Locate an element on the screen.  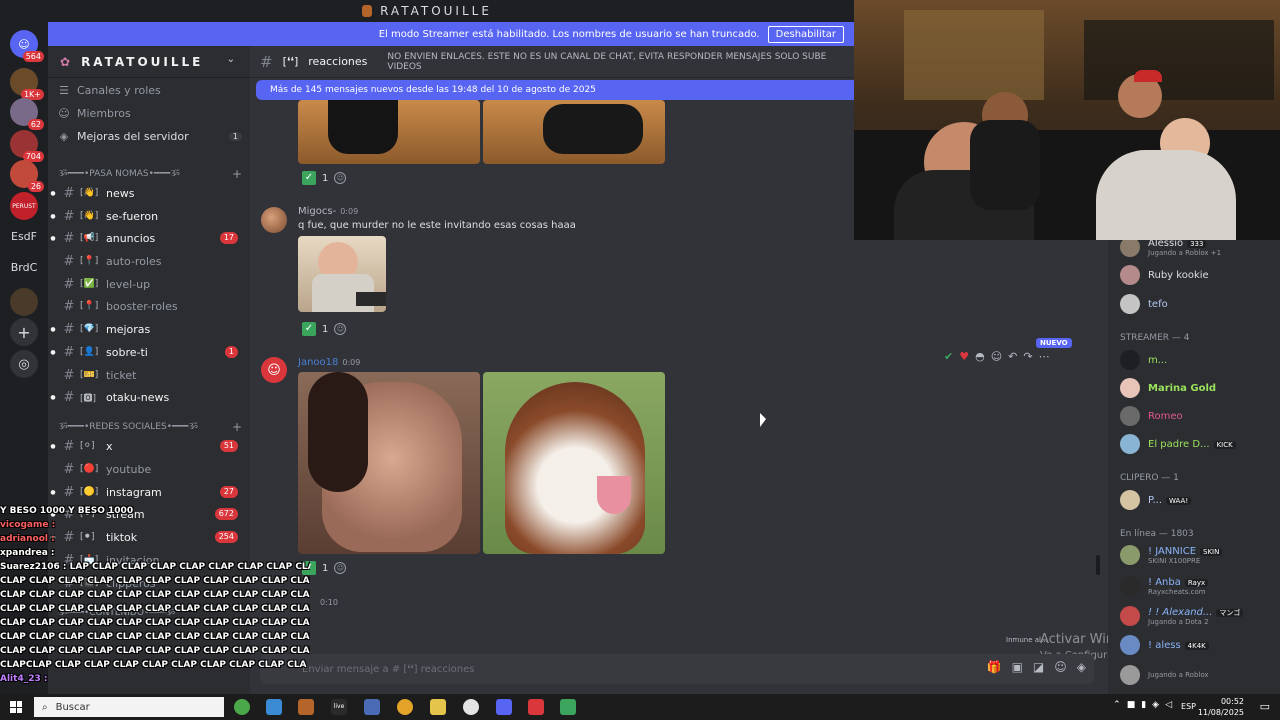
member-row: El padre D... KICK is located at coordinates (1199, 444).